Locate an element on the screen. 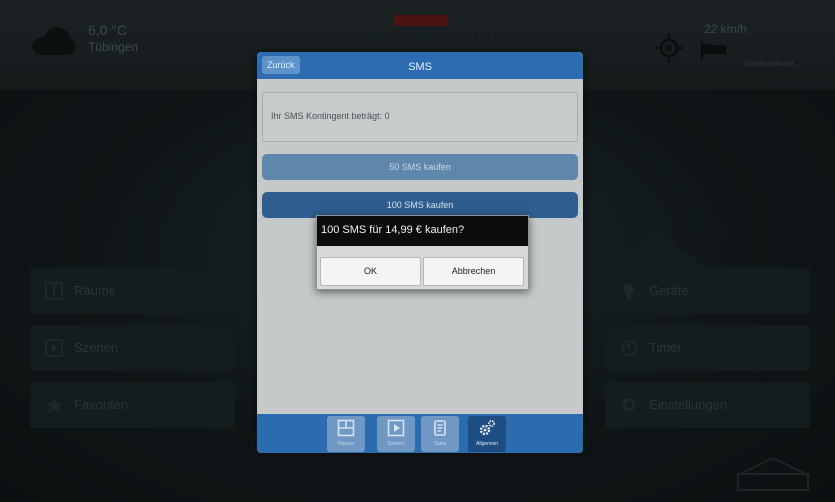 This screenshot has height=502, width=835. nav-label: Szenen is located at coordinates (396, 444).